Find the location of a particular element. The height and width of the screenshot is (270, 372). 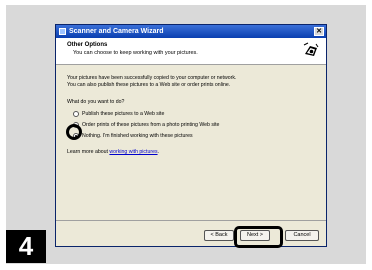

learn-more-prefix: Learn more about is located at coordinates (88, 152).